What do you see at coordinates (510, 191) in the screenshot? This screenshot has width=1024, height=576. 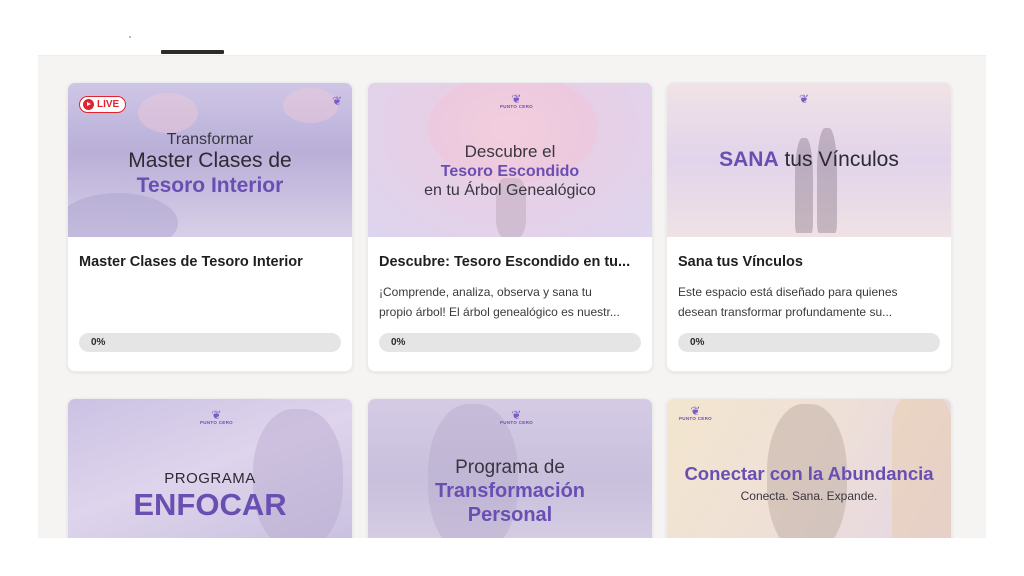 I see `thumb-line: en tu Árbol Genealógico` at bounding box center [510, 191].